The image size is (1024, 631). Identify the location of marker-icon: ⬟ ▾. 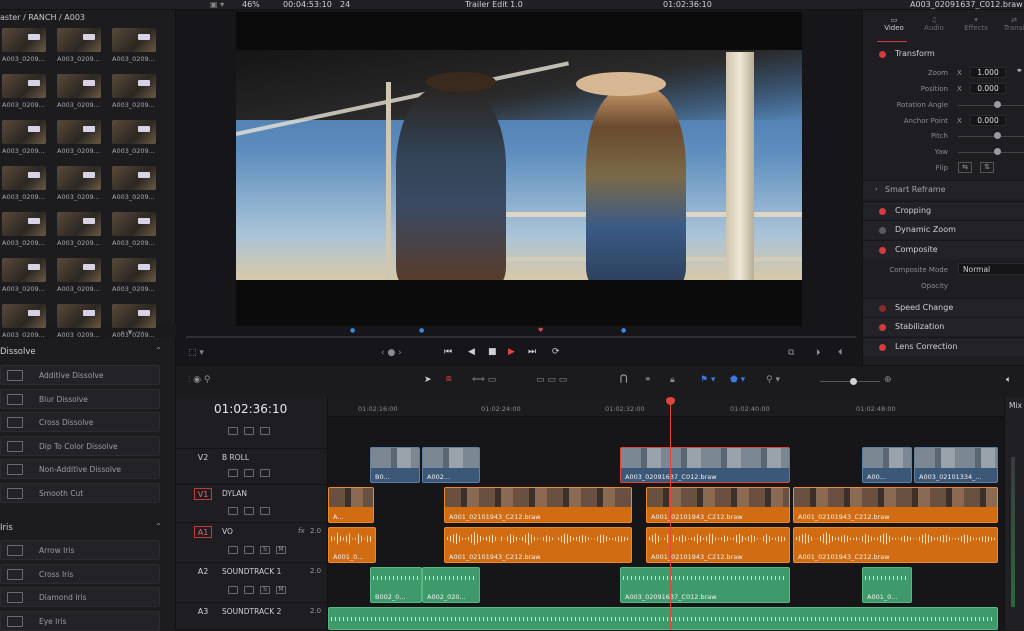
(737, 380).